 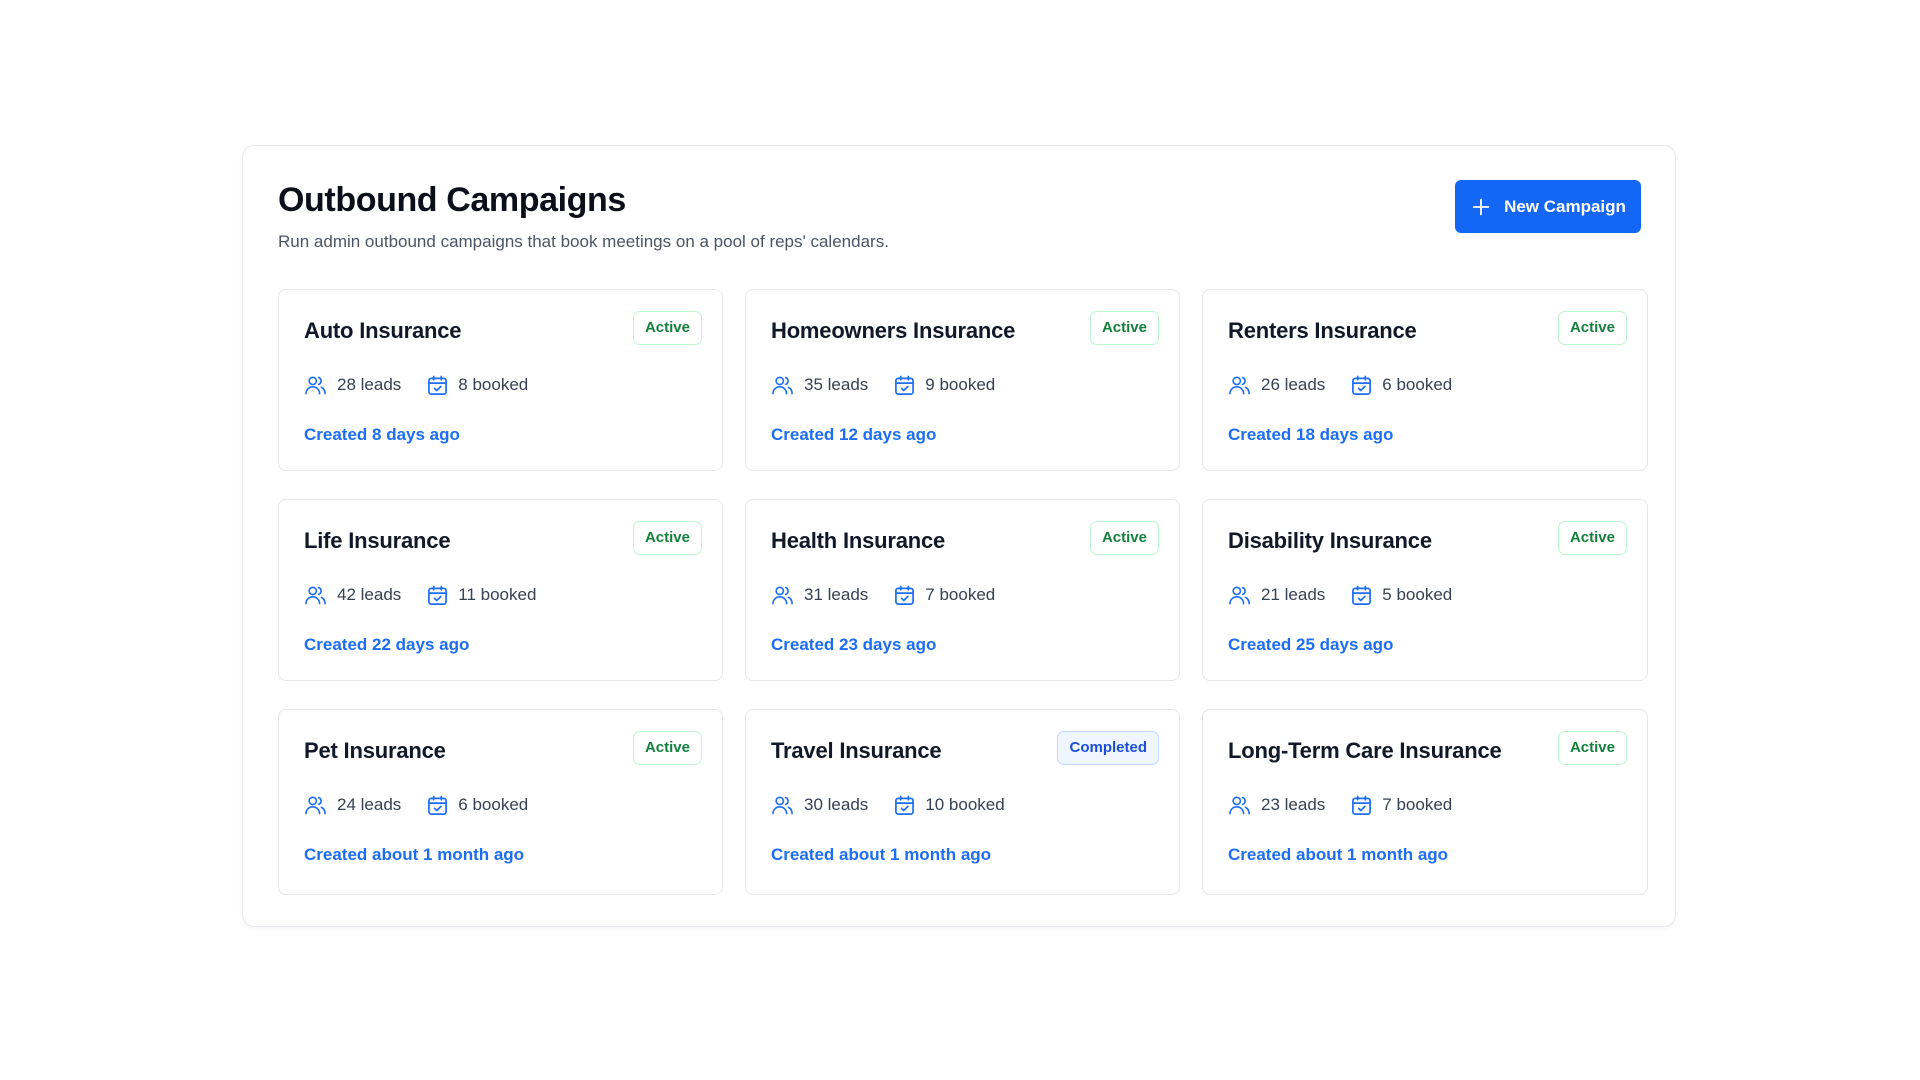 I want to click on campaign-name: Travel Insurance, so click(x=856, y=750).